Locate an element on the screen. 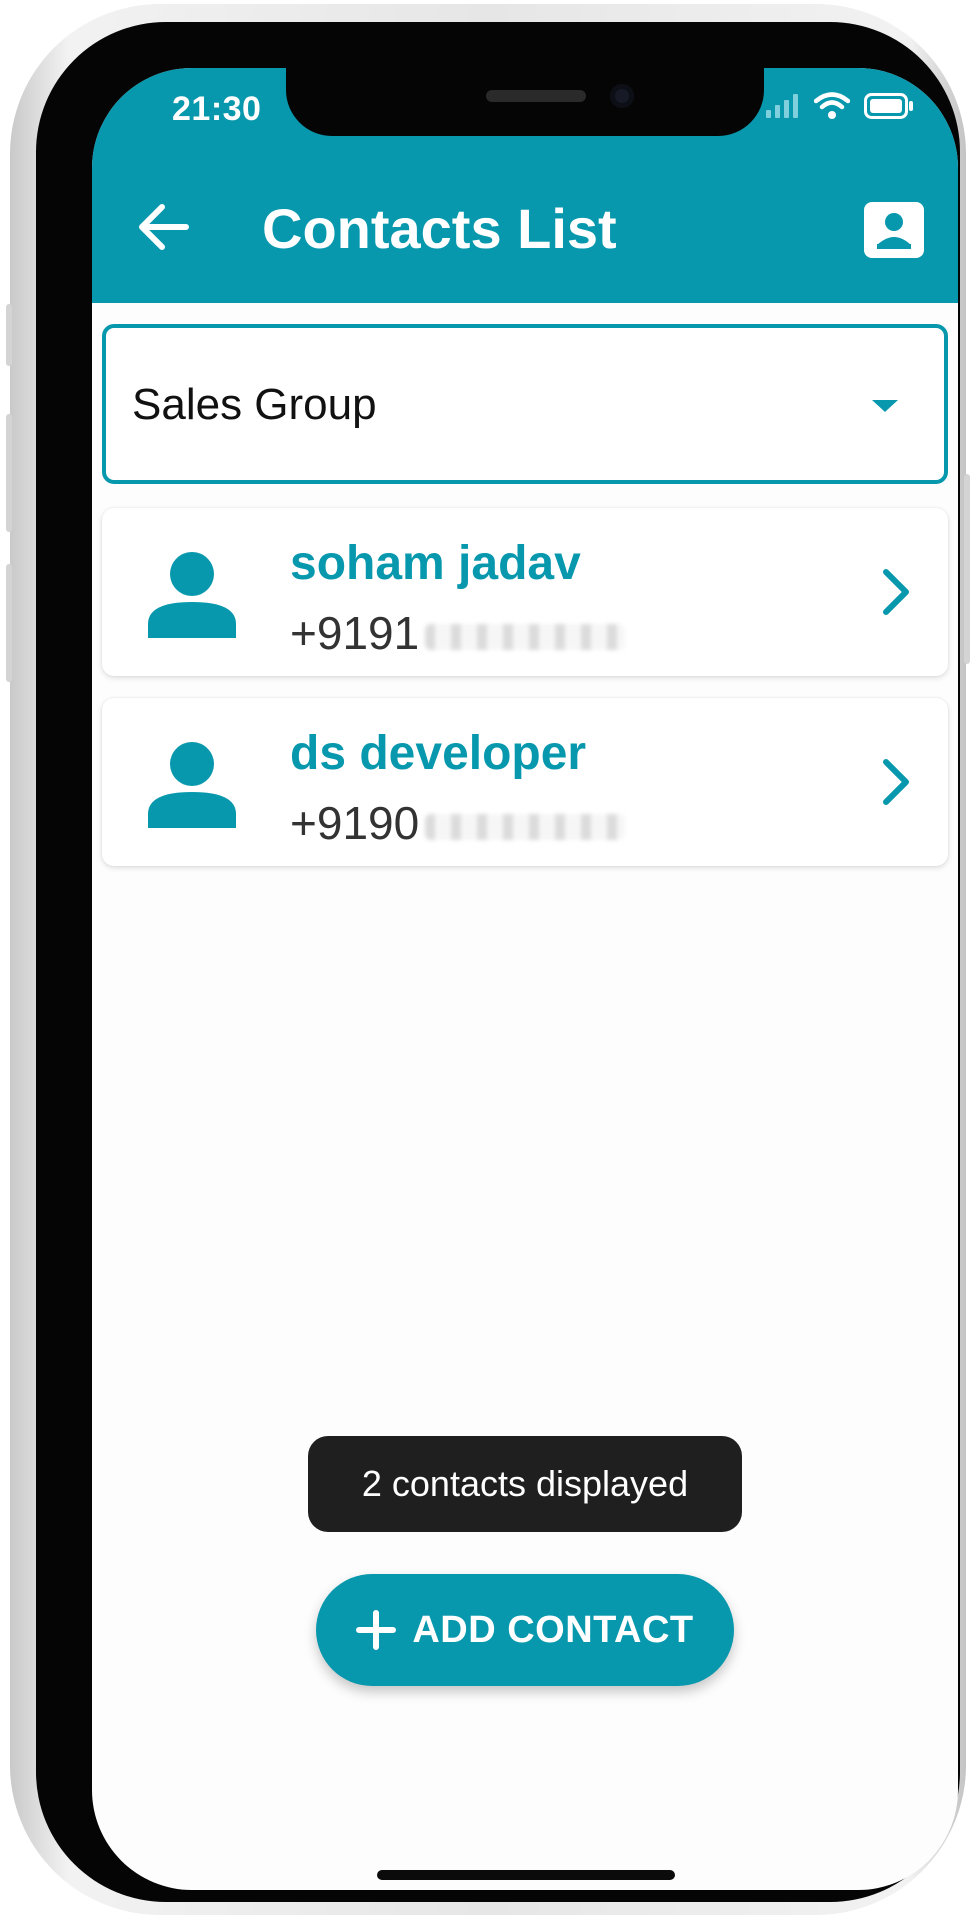 This screenshot has width=976, height=1919. add-contact-label: ADD CONTACT is located at coordinates (553, 1629).